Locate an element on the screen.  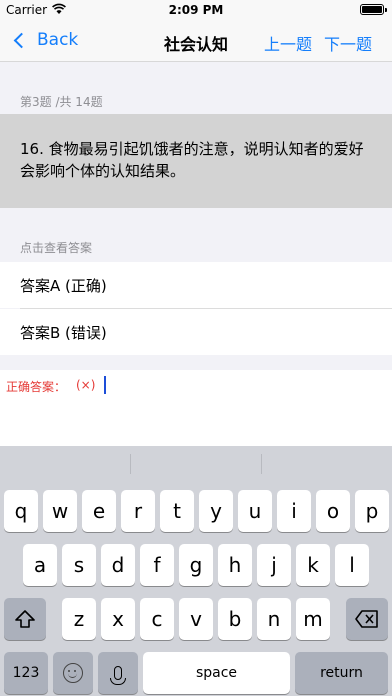
key-q: q is located at coordinates (21, 511).